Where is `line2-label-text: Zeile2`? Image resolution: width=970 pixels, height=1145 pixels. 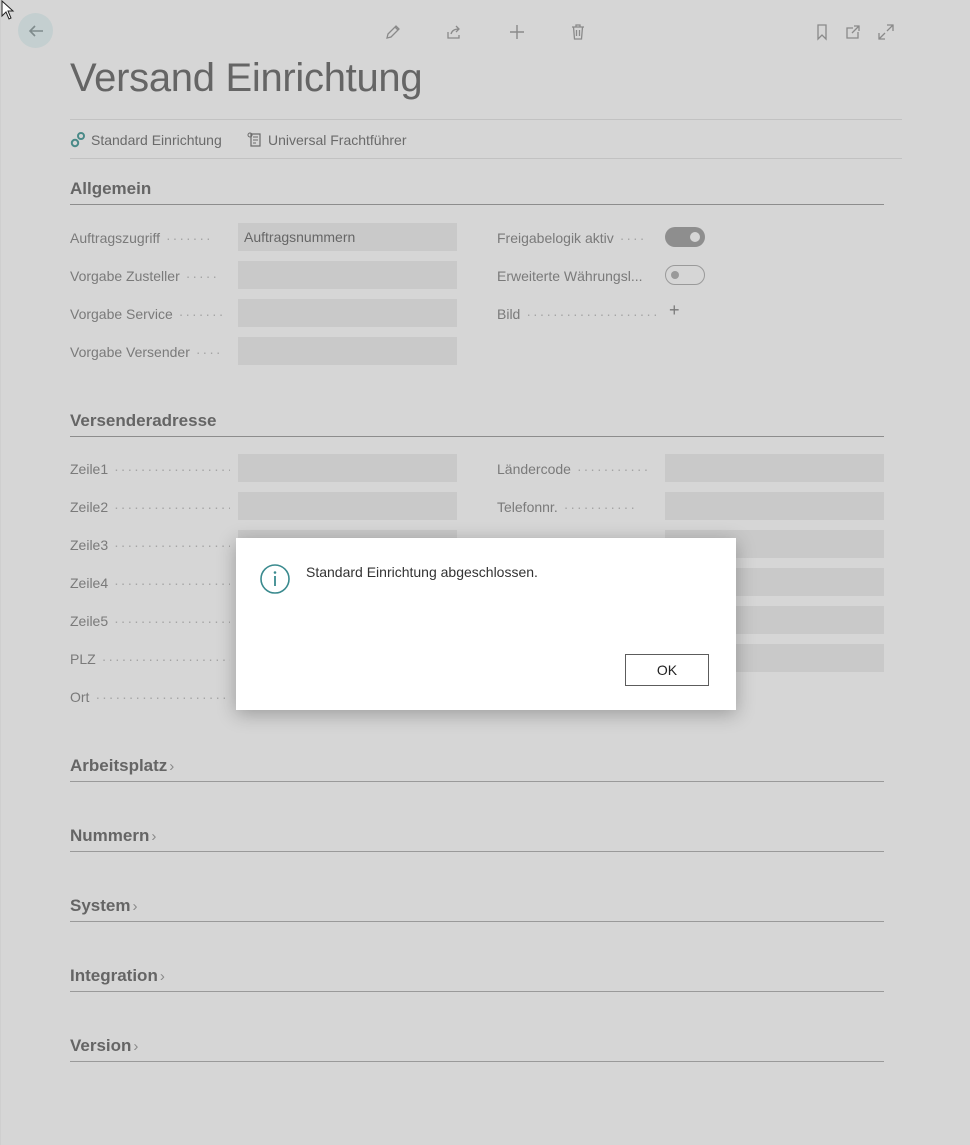 line2-label-text: Zeile2 is located at coordinates (89, 507).